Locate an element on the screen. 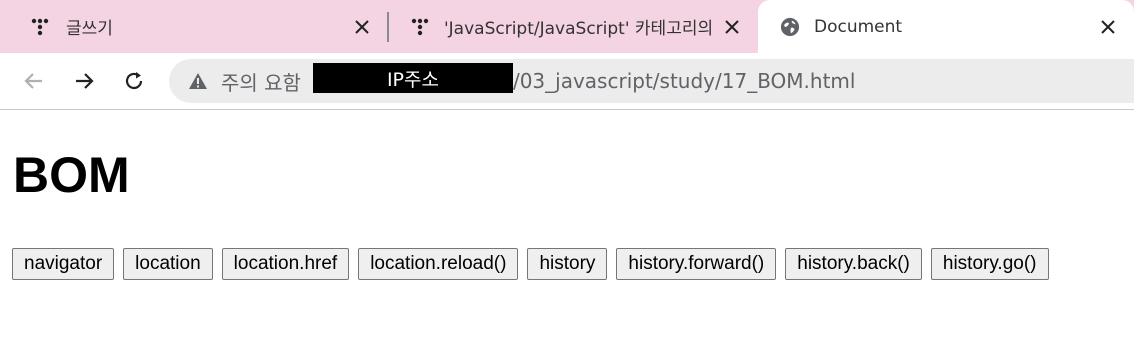 The width and height of the screenshot is (1134, 361). tab-document: Document is located at coordinates (946, 26).